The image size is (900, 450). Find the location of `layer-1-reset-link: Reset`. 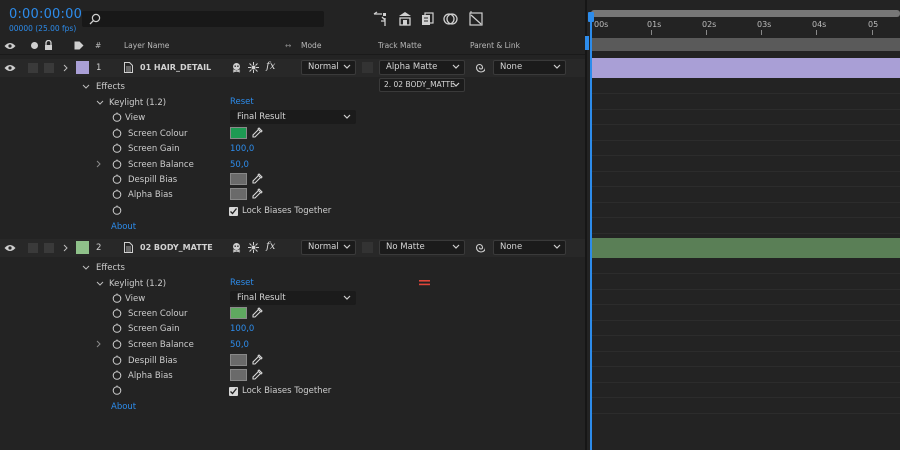

layer-1-reset-link: Reset is located at coordinates (242, 102).